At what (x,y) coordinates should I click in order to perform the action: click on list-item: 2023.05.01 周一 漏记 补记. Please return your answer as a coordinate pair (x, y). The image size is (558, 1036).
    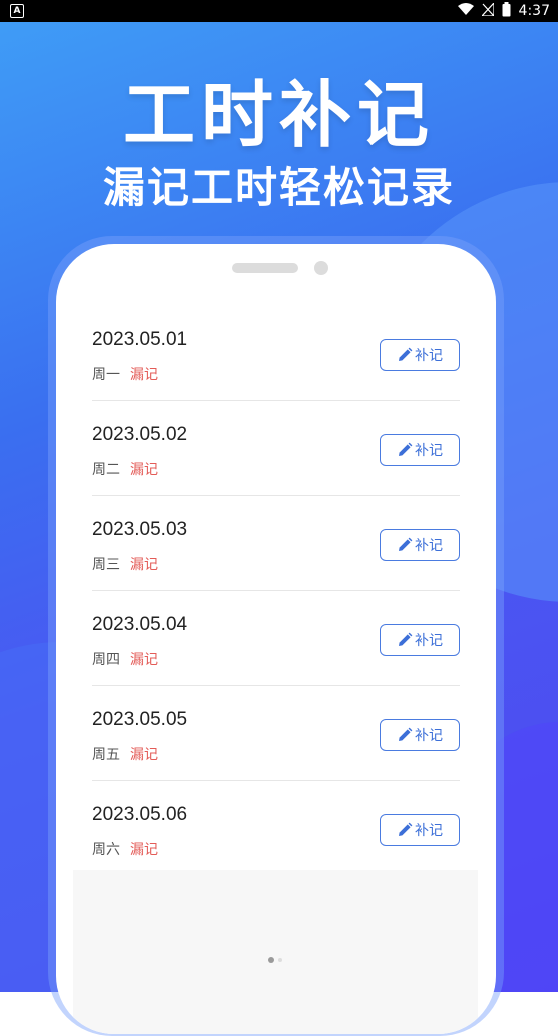
    Looking at the image, I should click on (276, 353).